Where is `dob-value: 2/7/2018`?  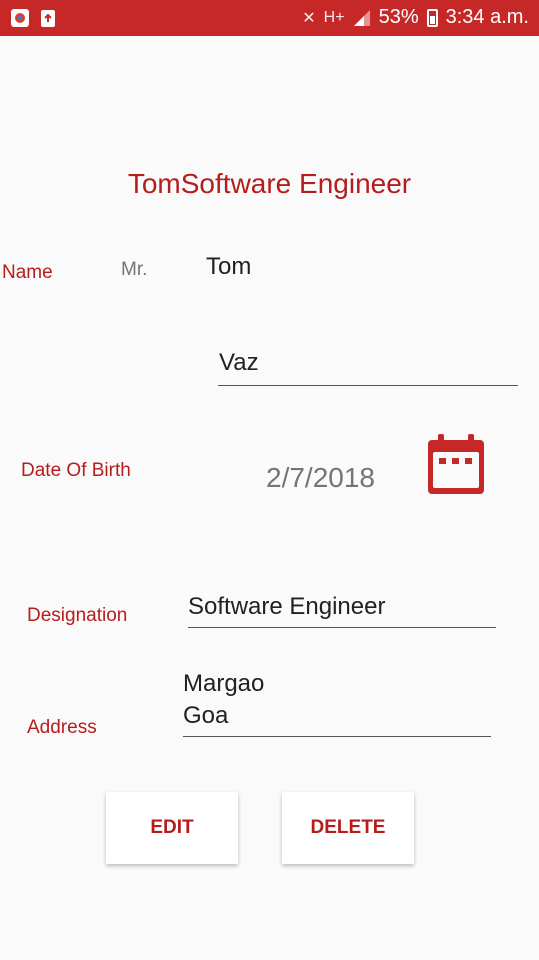
dob-value: 2/7/2018 is located at coordinates (320, 478).